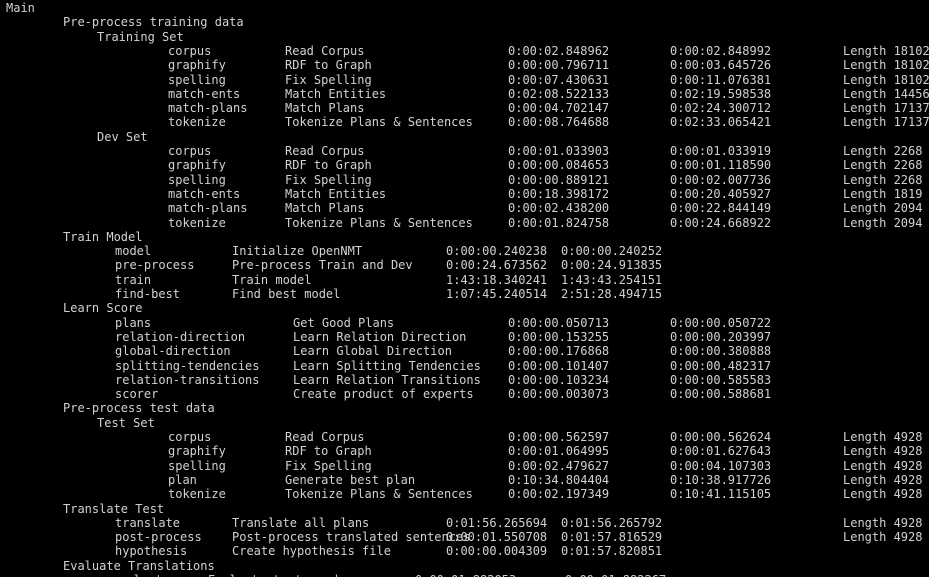  Describe the element at coordinates (497, 279) in the screenshot. I see `task-elapsed-time: 1:43:18.340241` at that location.